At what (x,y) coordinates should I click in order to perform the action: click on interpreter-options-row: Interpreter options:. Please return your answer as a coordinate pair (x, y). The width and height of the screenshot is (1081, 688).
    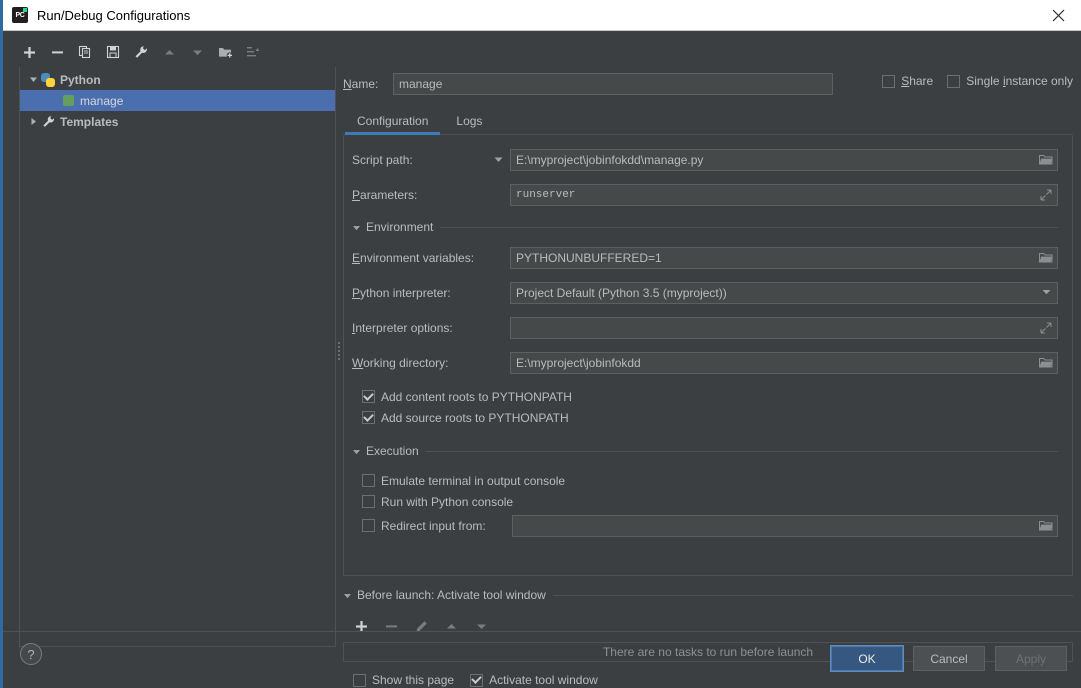
    Looking at the image, I should click on (705, 327).